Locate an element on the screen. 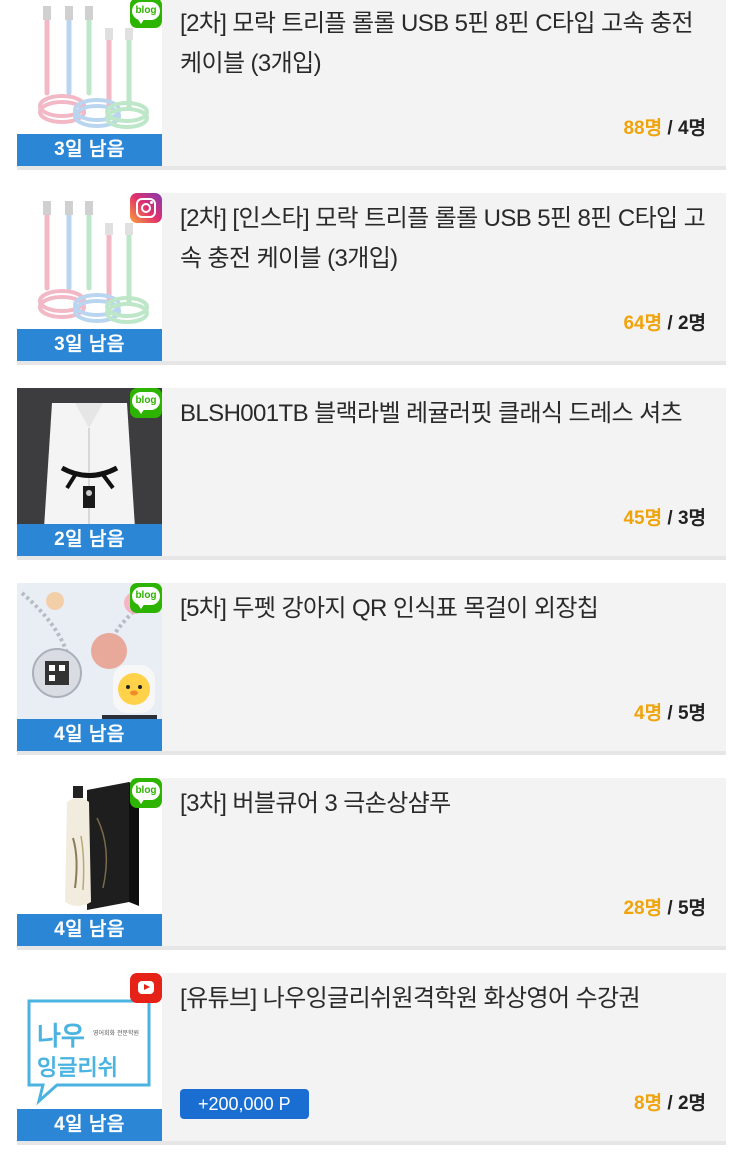 The width and height of the screenshot is (743, 1162). logo-text-now: 나우 is located at coordinates (61, 1037).